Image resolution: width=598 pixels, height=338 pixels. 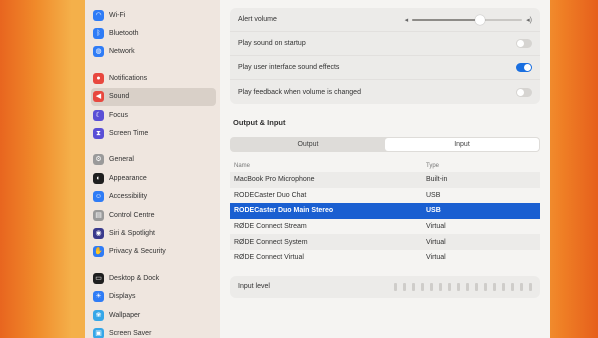 I want to click on sidebar-item-label: Control Centre, so click(x=132, y=215).